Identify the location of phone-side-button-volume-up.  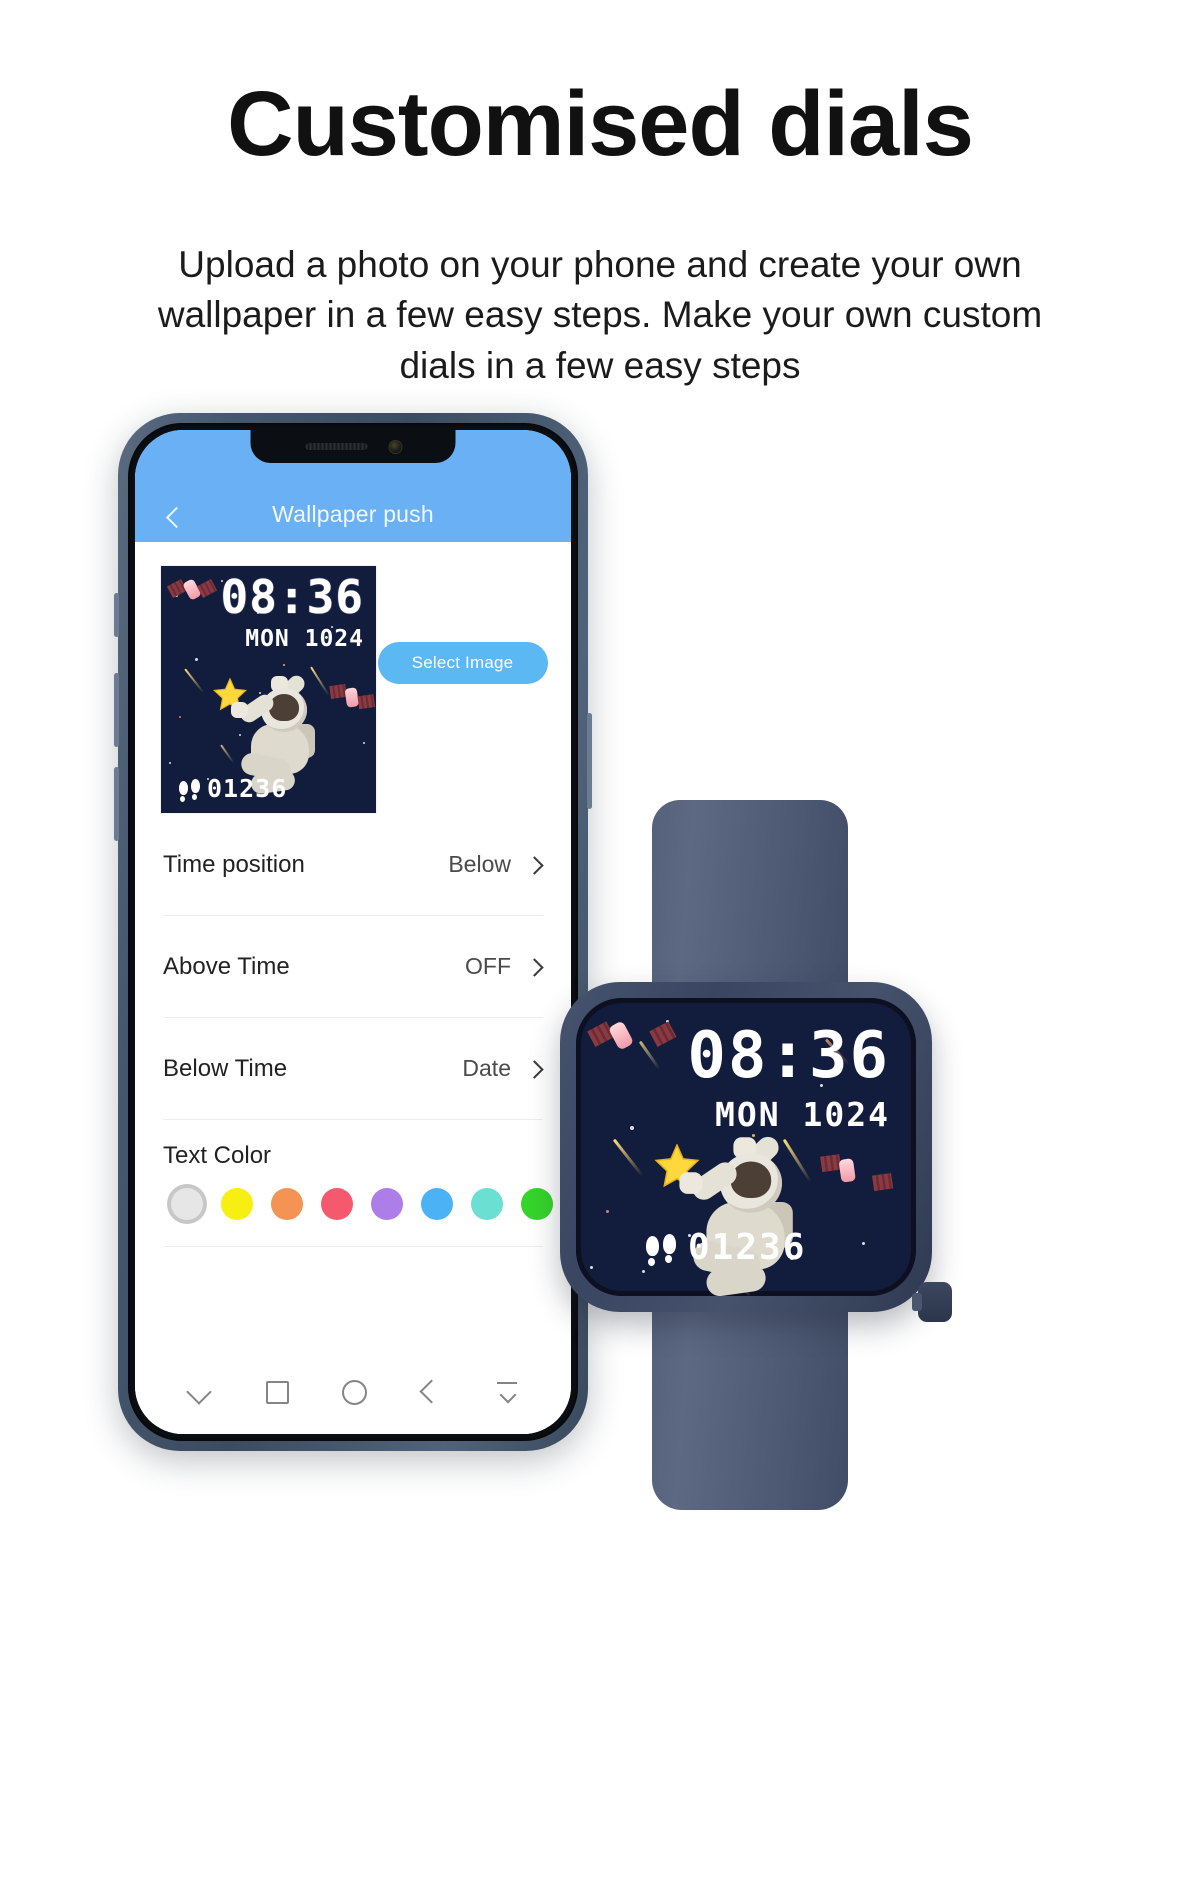
(116, 710).